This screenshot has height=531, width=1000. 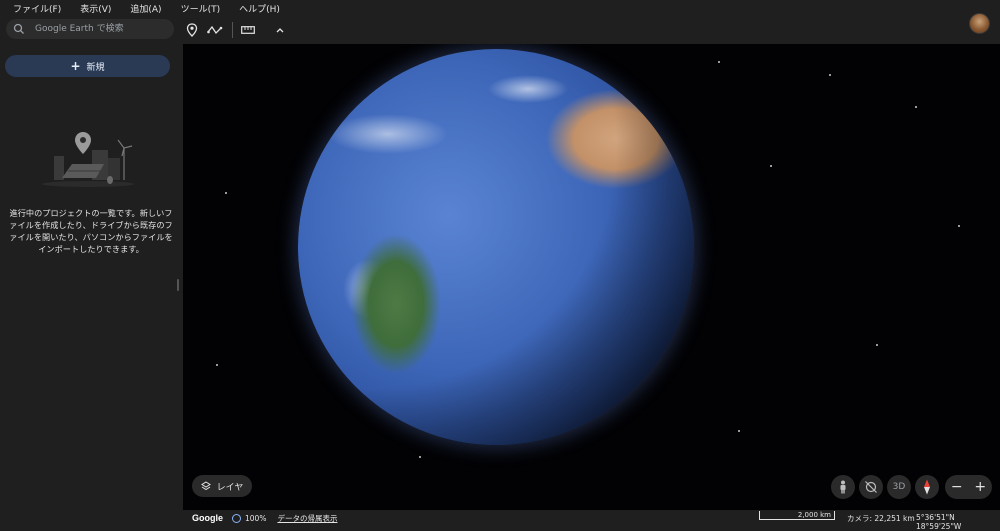 I want to click on compass-button, so click(x=927, y=487).